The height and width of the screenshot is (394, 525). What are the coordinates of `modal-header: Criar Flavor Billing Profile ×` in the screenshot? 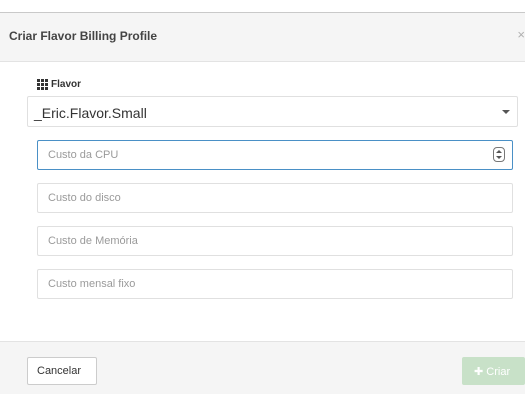 It's located at (262, 37).